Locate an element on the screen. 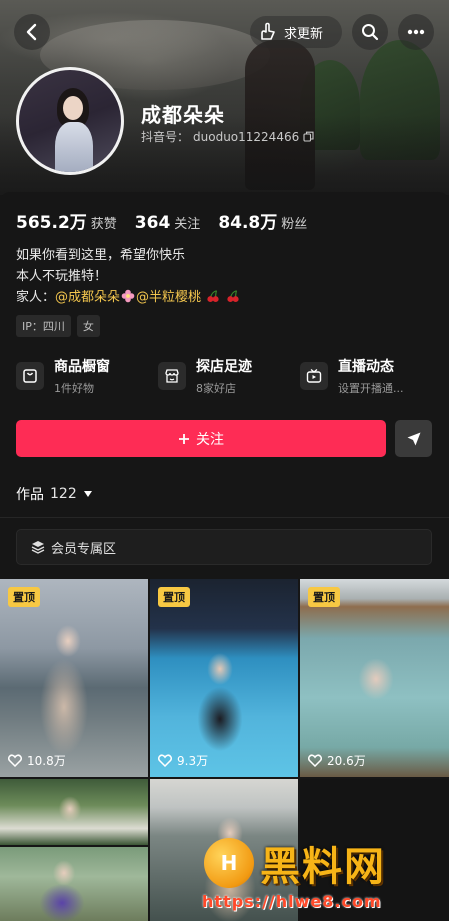 This screenshot has height=921, width=449. hand-point-icon is located at coordinates (268, 31).